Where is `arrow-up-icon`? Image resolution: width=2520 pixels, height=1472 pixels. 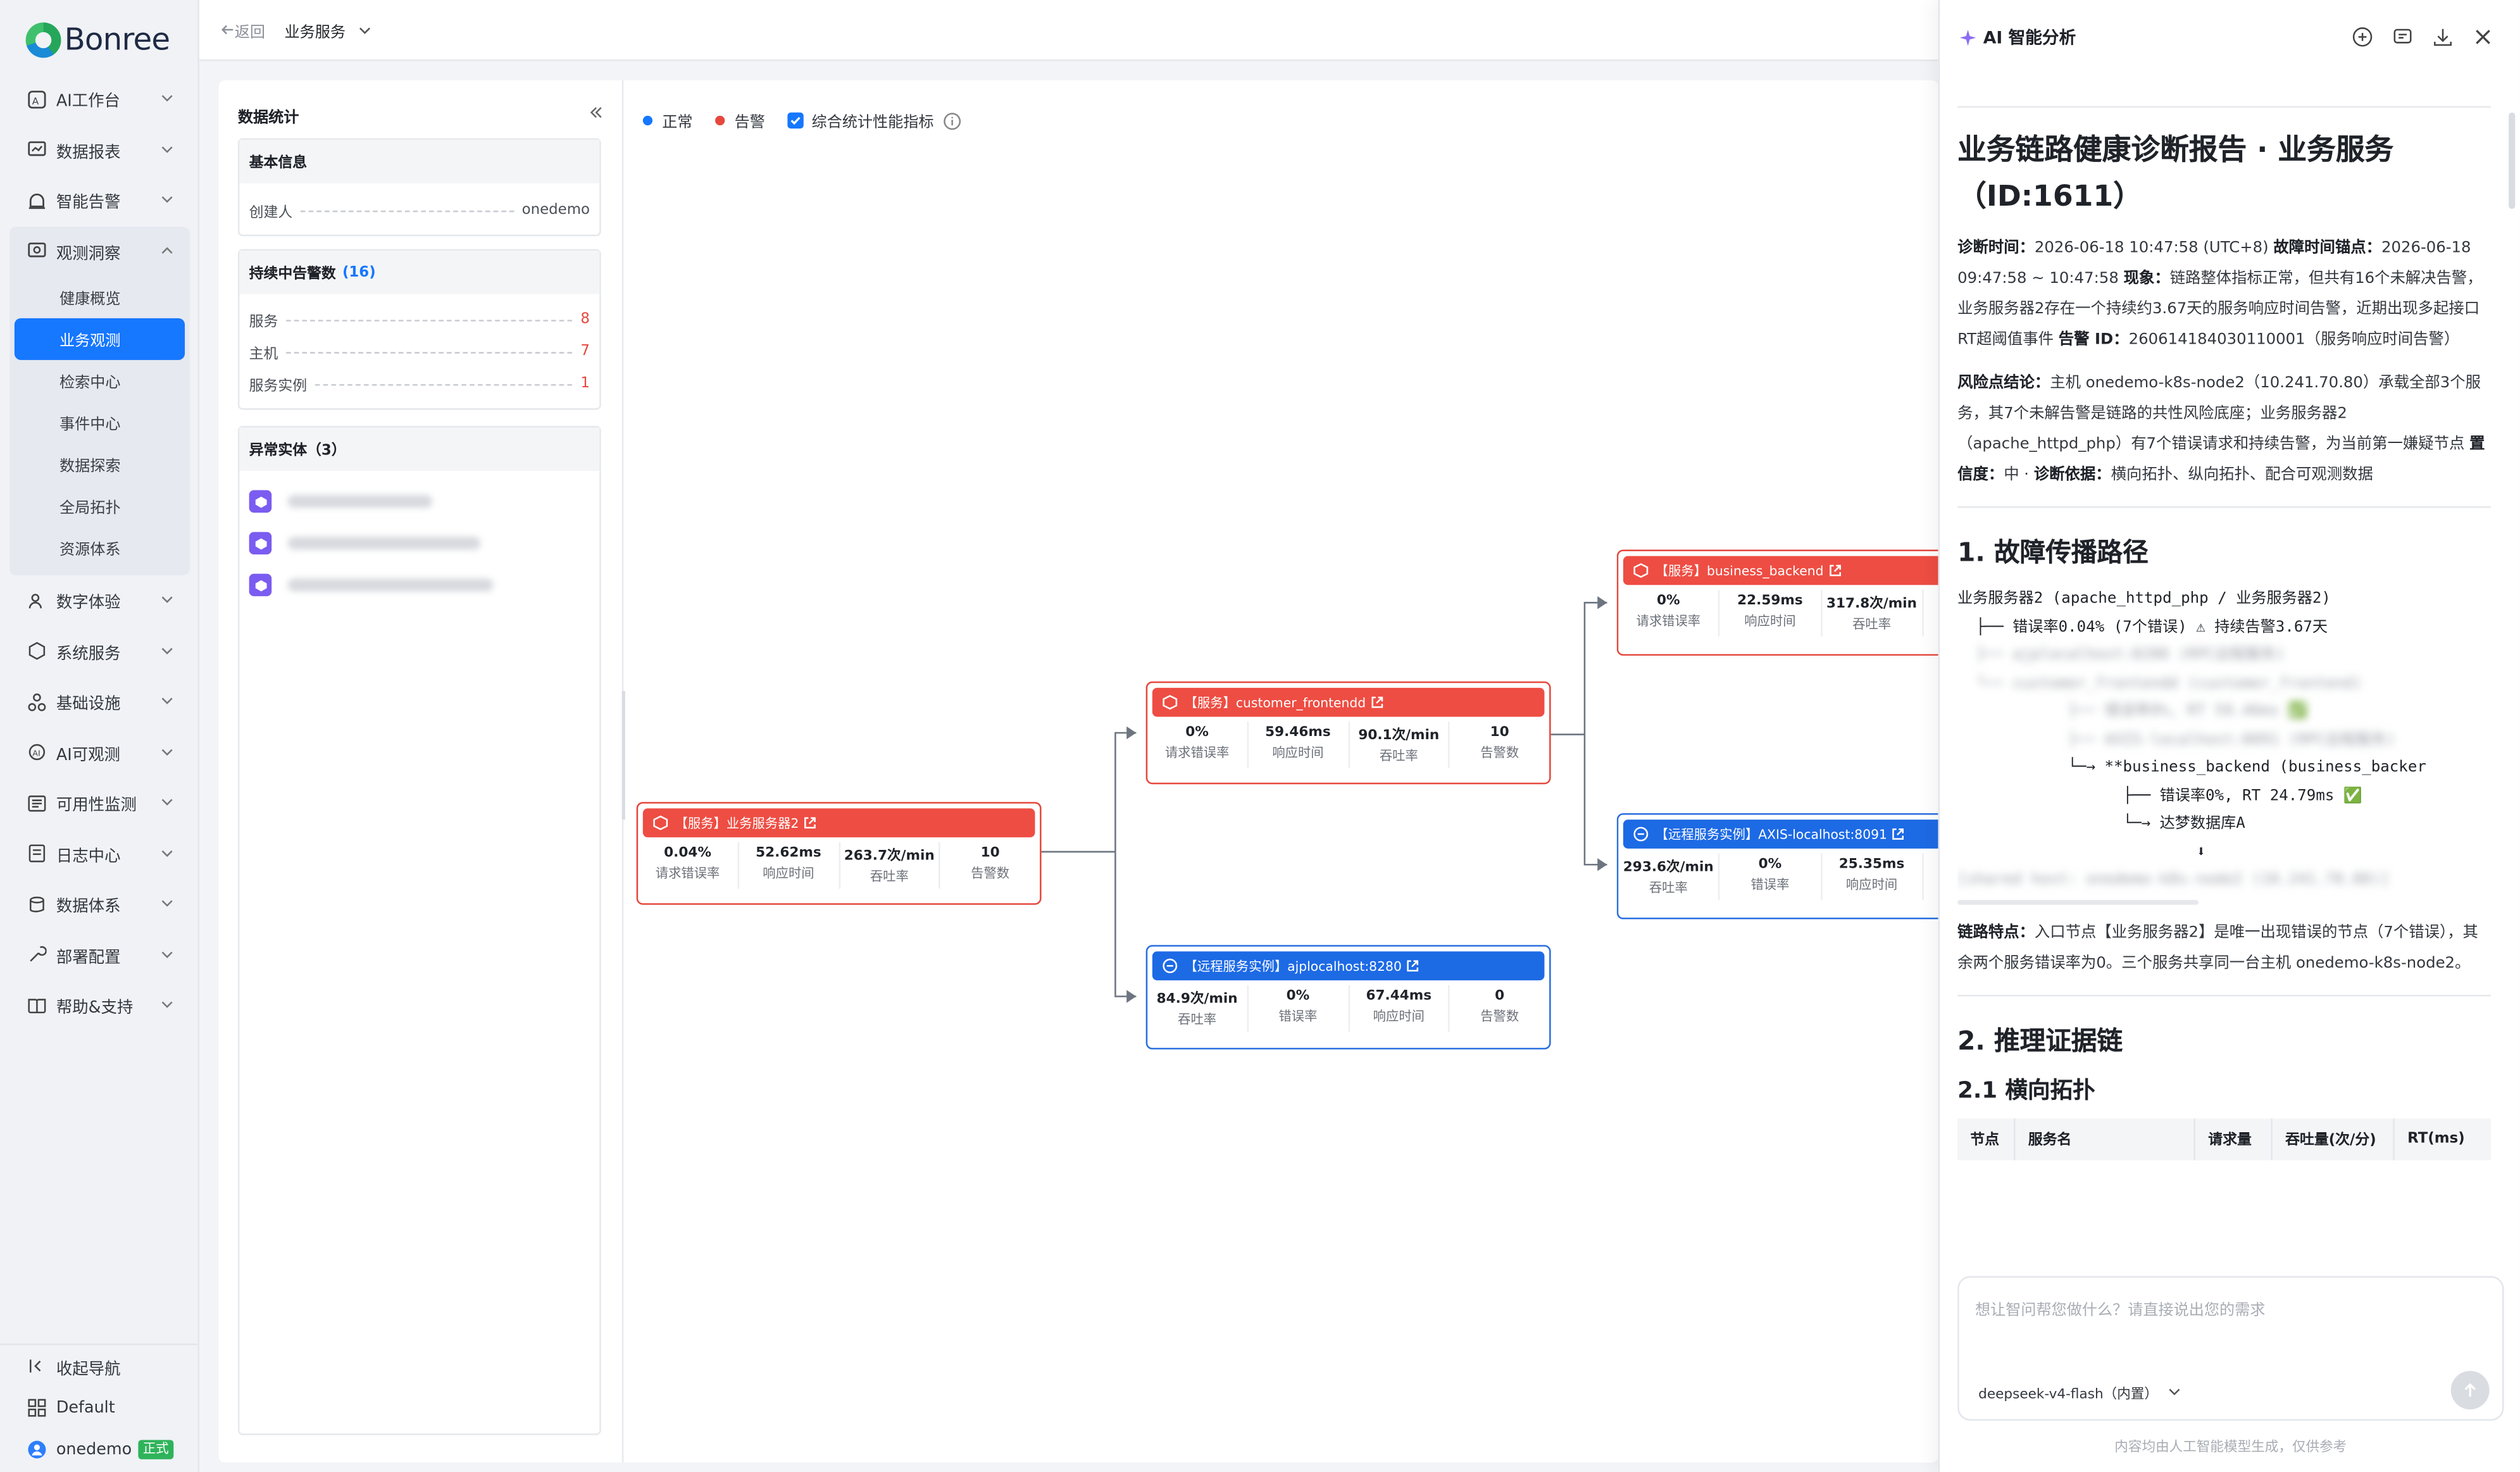 arrow-up-icon is located at coordinates (2470, 1390).